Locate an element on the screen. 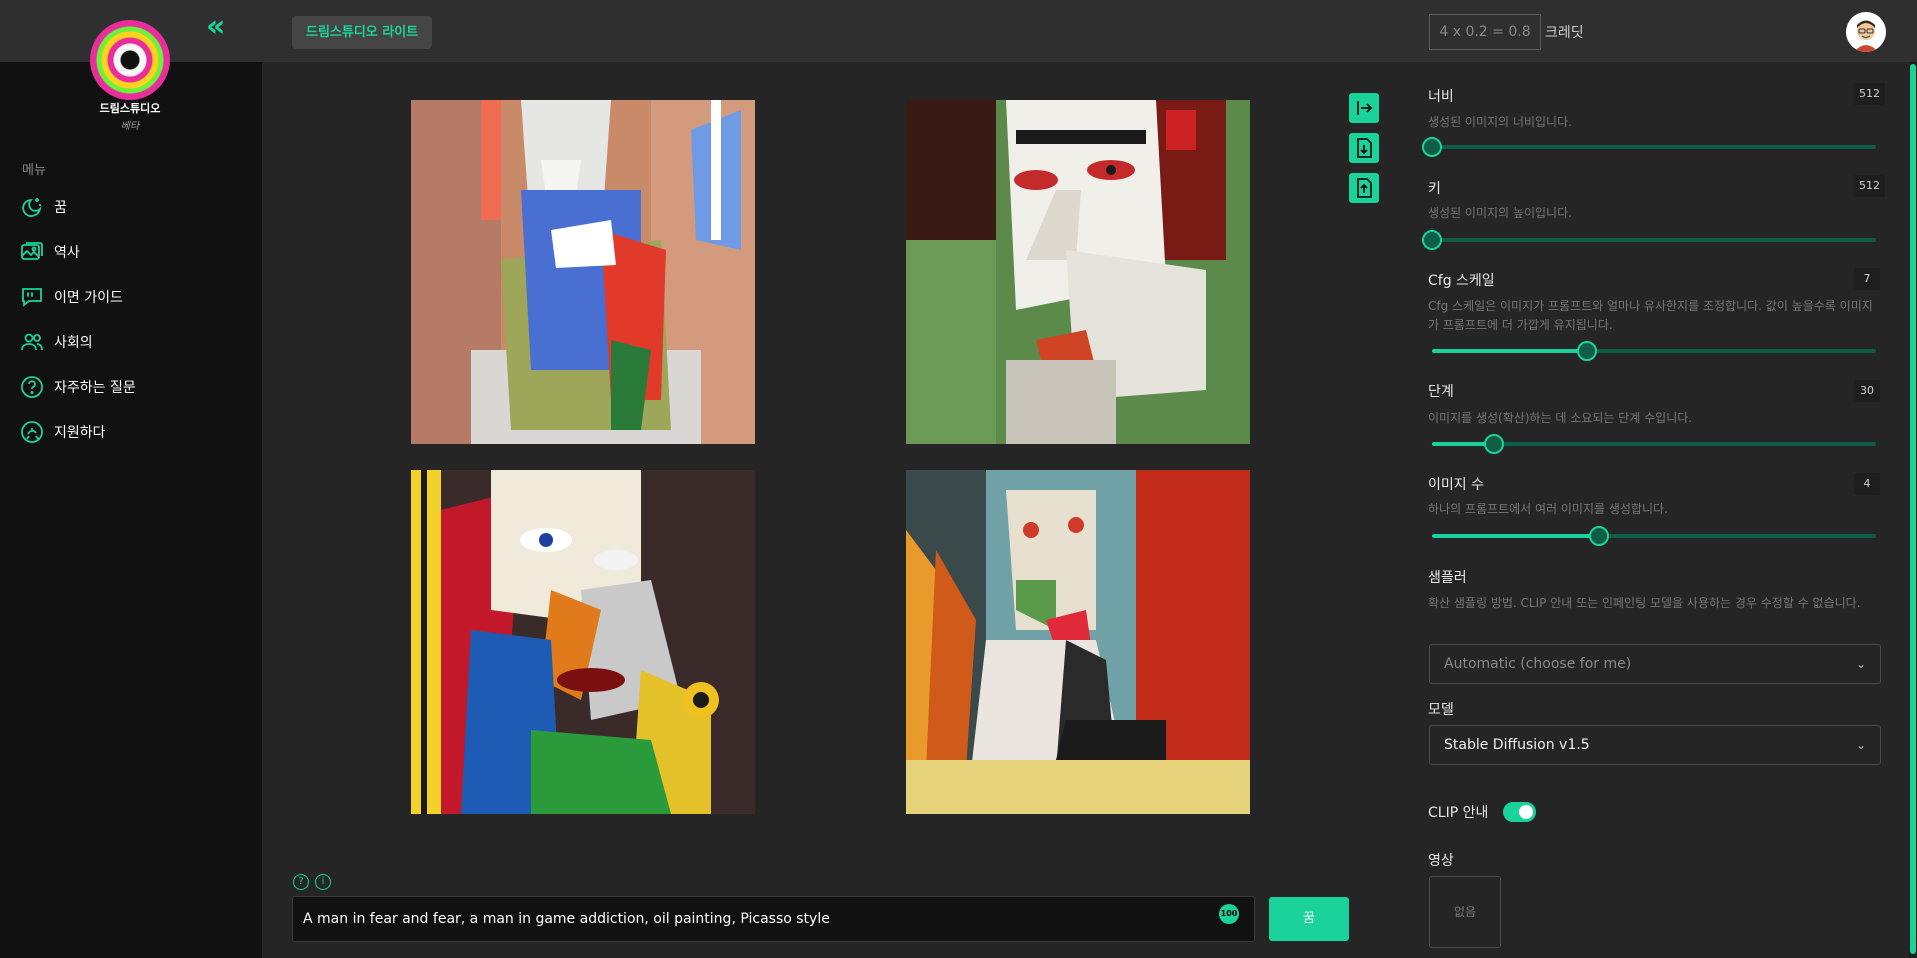 The height and width of the screenshot is (958, 1917). image-count-label: 이미지 수 is located at coordinates (1456, 485).